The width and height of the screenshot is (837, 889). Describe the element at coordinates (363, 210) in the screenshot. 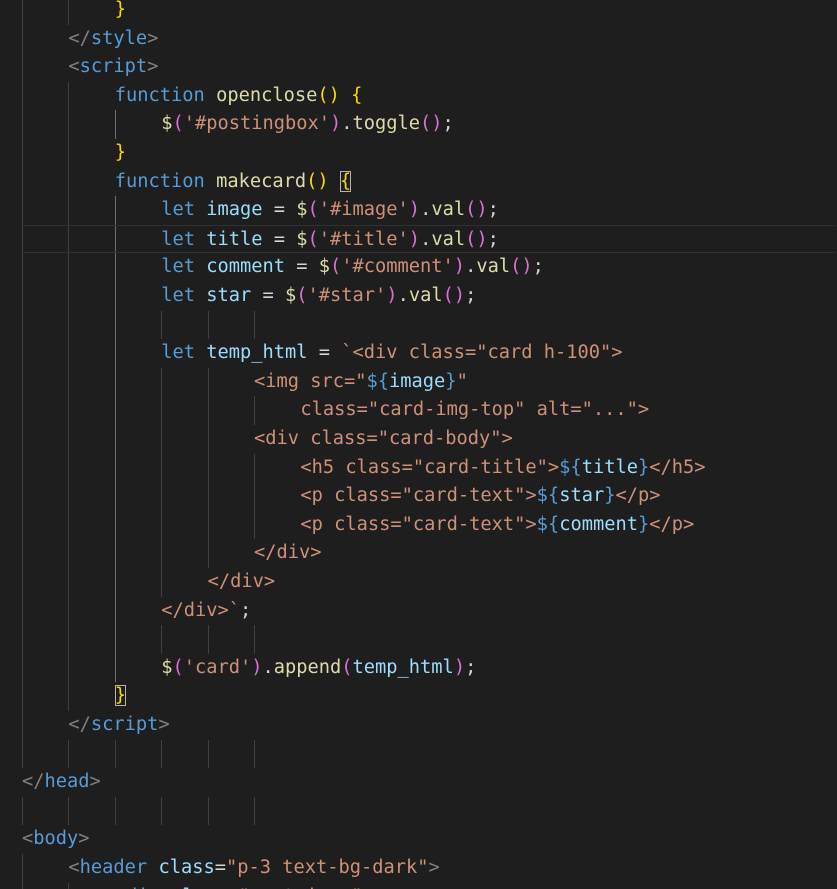

I see `code-token: '#image'` at that location.